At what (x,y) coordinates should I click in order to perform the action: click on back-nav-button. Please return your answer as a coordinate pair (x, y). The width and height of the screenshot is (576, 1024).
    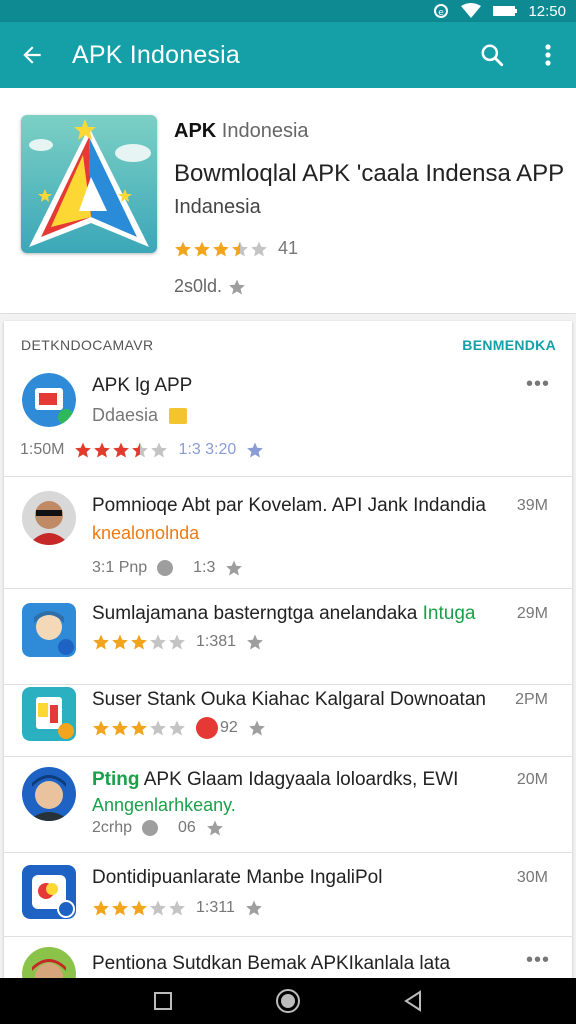
    Looking at the image, I should click on (413, 1001).